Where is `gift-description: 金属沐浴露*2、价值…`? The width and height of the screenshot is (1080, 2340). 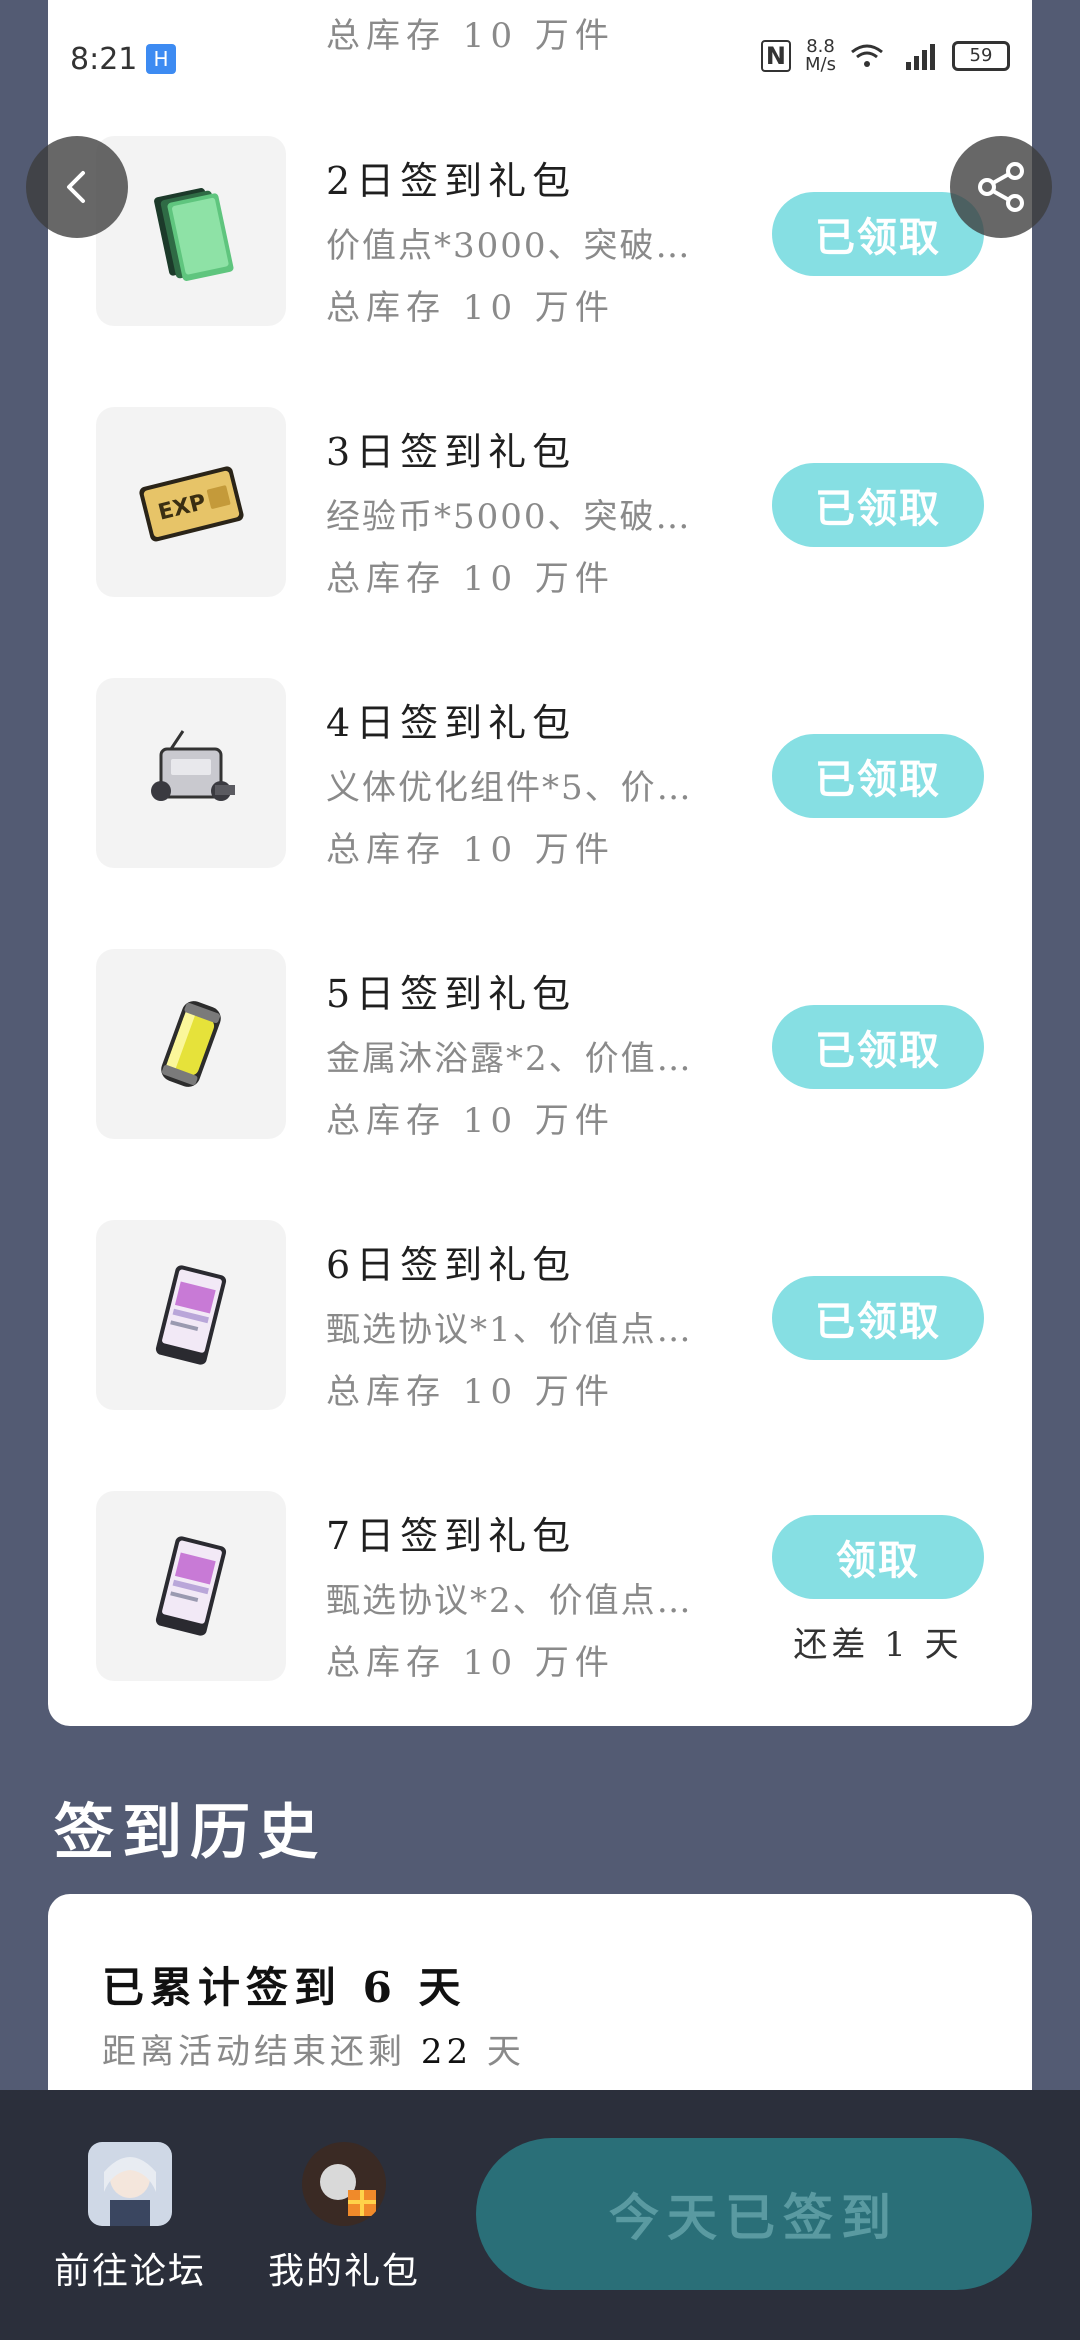 gift-description: 金属沐浴露*2、价值… is located at coordinates (509, 1059).